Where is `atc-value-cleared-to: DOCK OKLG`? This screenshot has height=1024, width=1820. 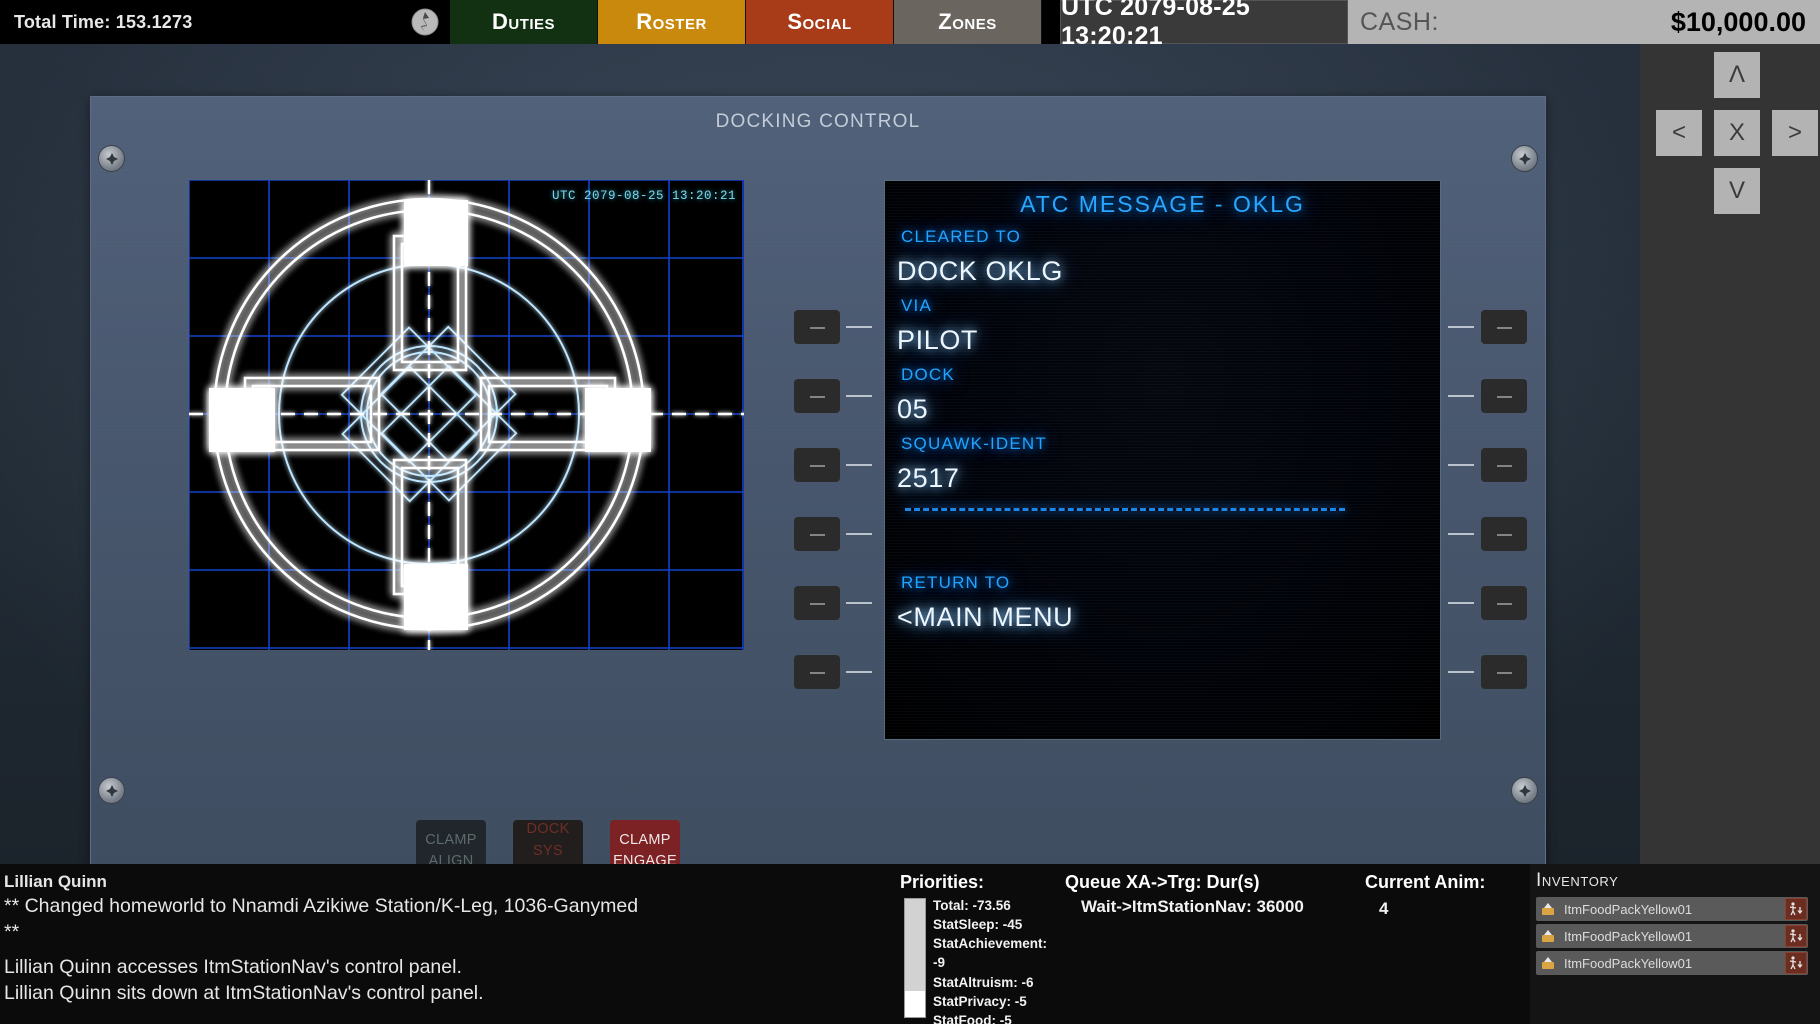 atc-value-cleared-to: DOCK OKLG is located at coordinates (980, 271).